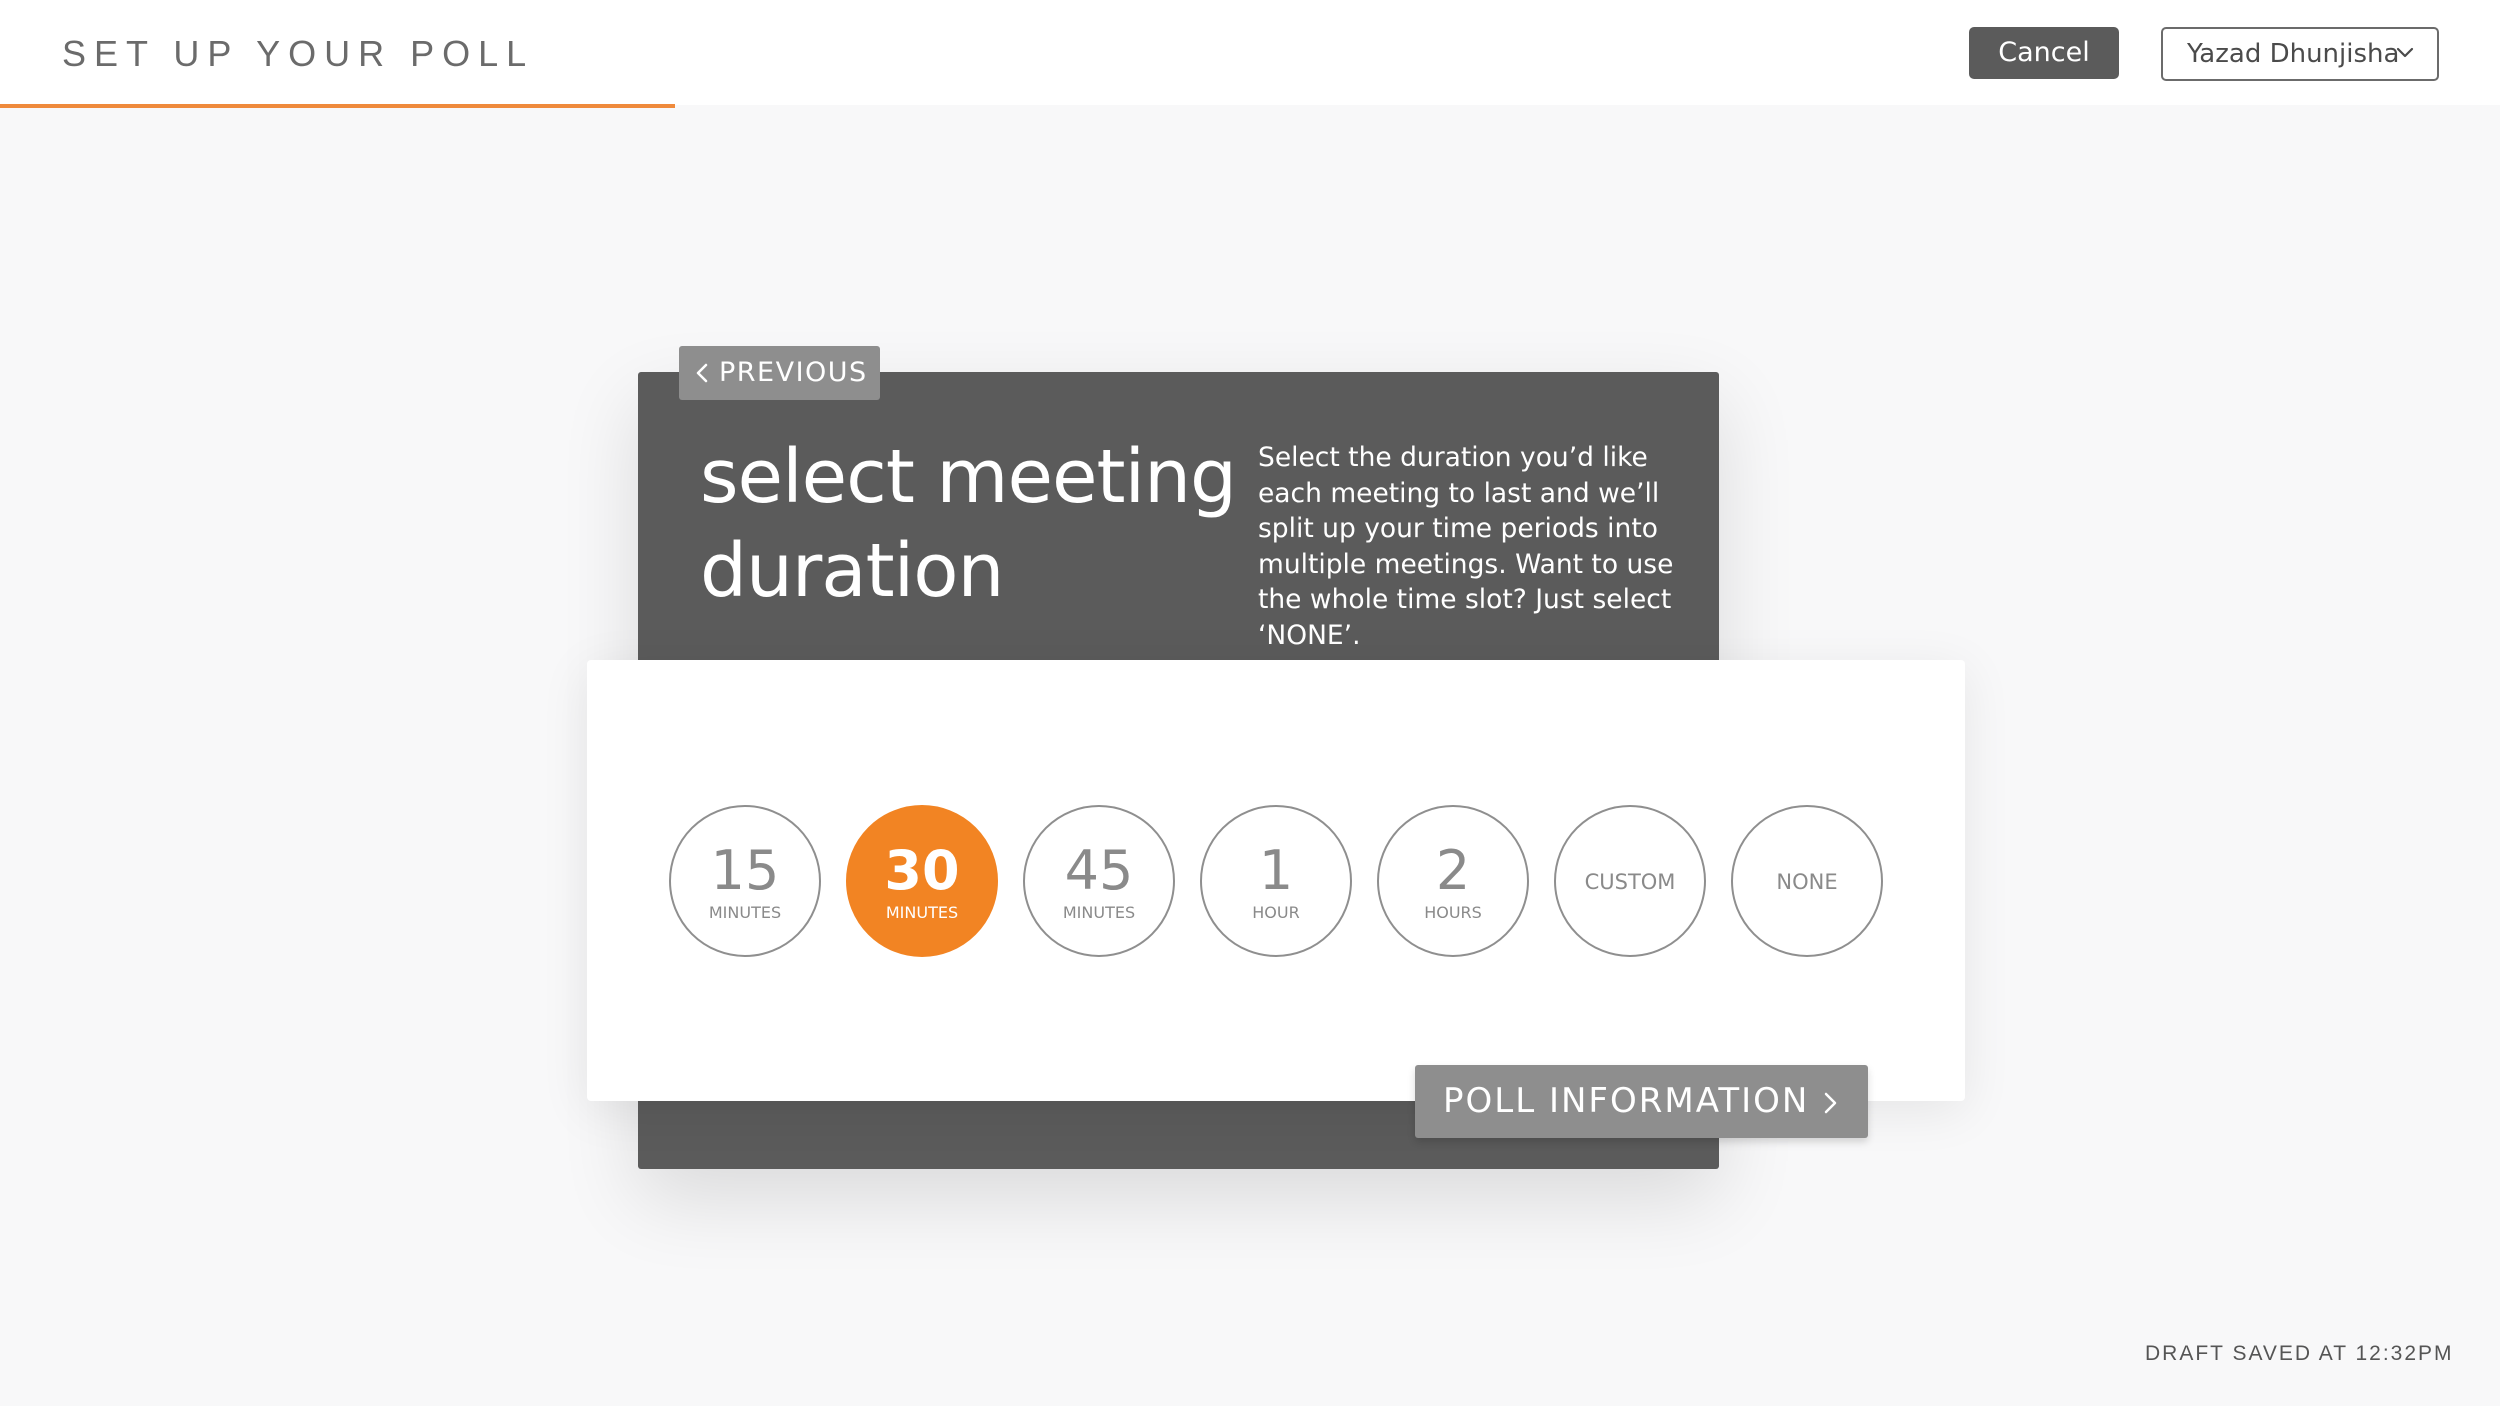  I want to click on chevron-right-icon, so click(1830, 1103).